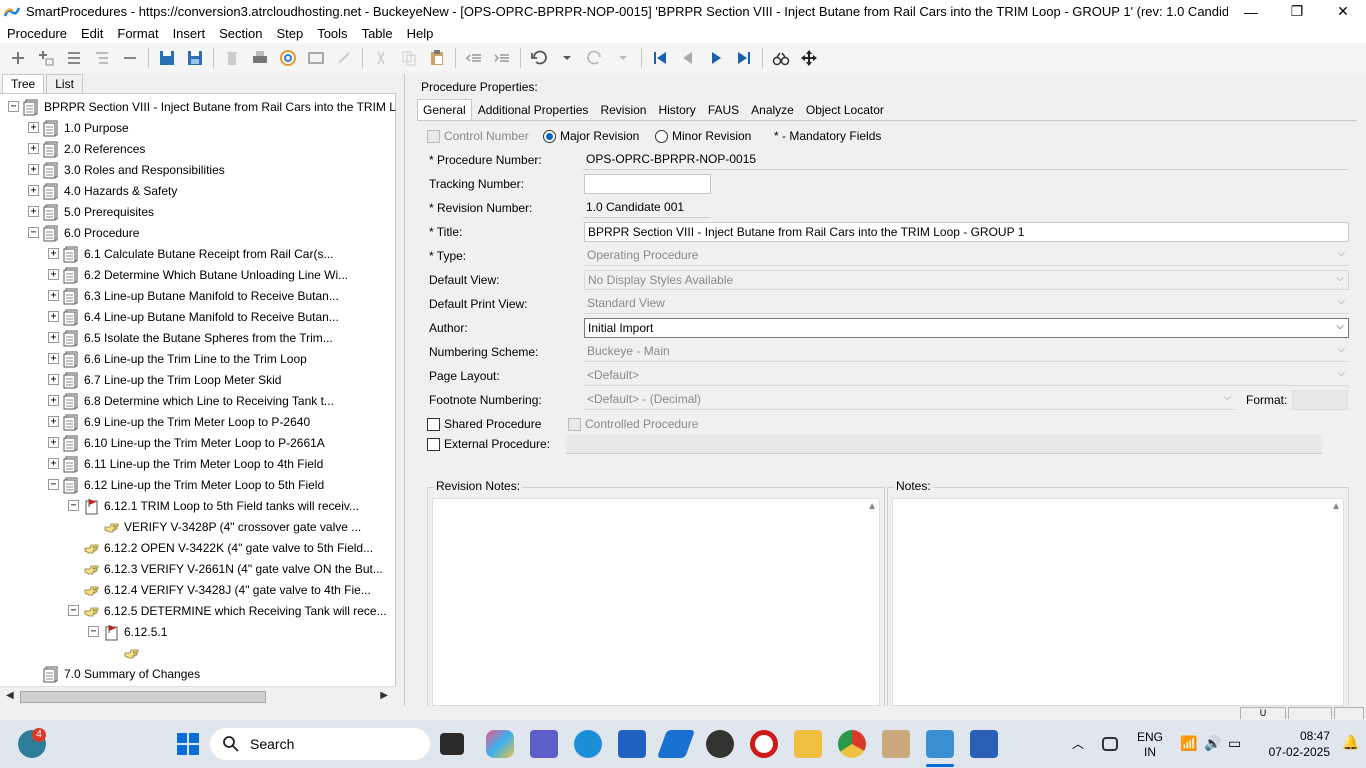 Image resolution: width=1366 pixels, height=768 pixels. I want to click on menu-procedure: Procedure, so click(37, 33).